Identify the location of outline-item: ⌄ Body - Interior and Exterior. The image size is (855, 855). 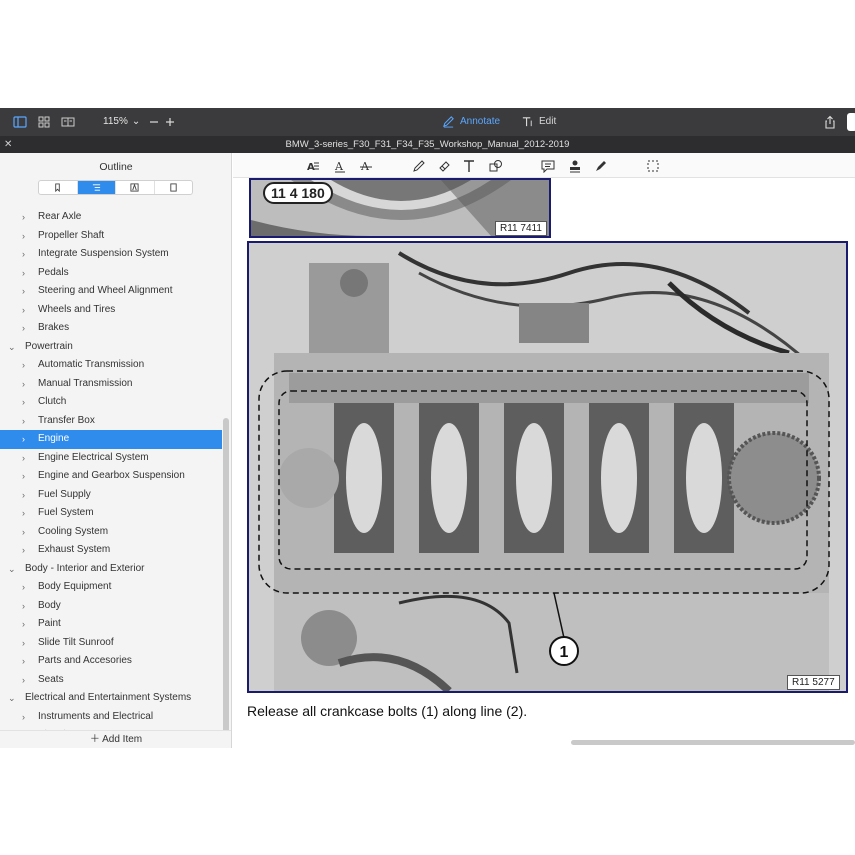
(111, 569).